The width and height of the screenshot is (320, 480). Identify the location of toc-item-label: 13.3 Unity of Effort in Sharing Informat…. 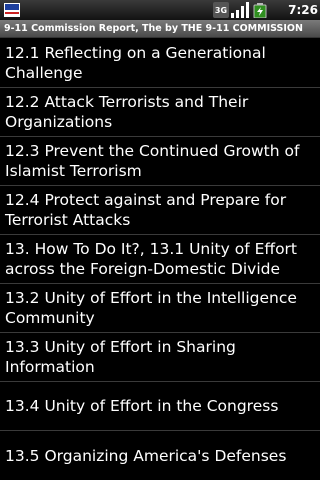
(120, 357).